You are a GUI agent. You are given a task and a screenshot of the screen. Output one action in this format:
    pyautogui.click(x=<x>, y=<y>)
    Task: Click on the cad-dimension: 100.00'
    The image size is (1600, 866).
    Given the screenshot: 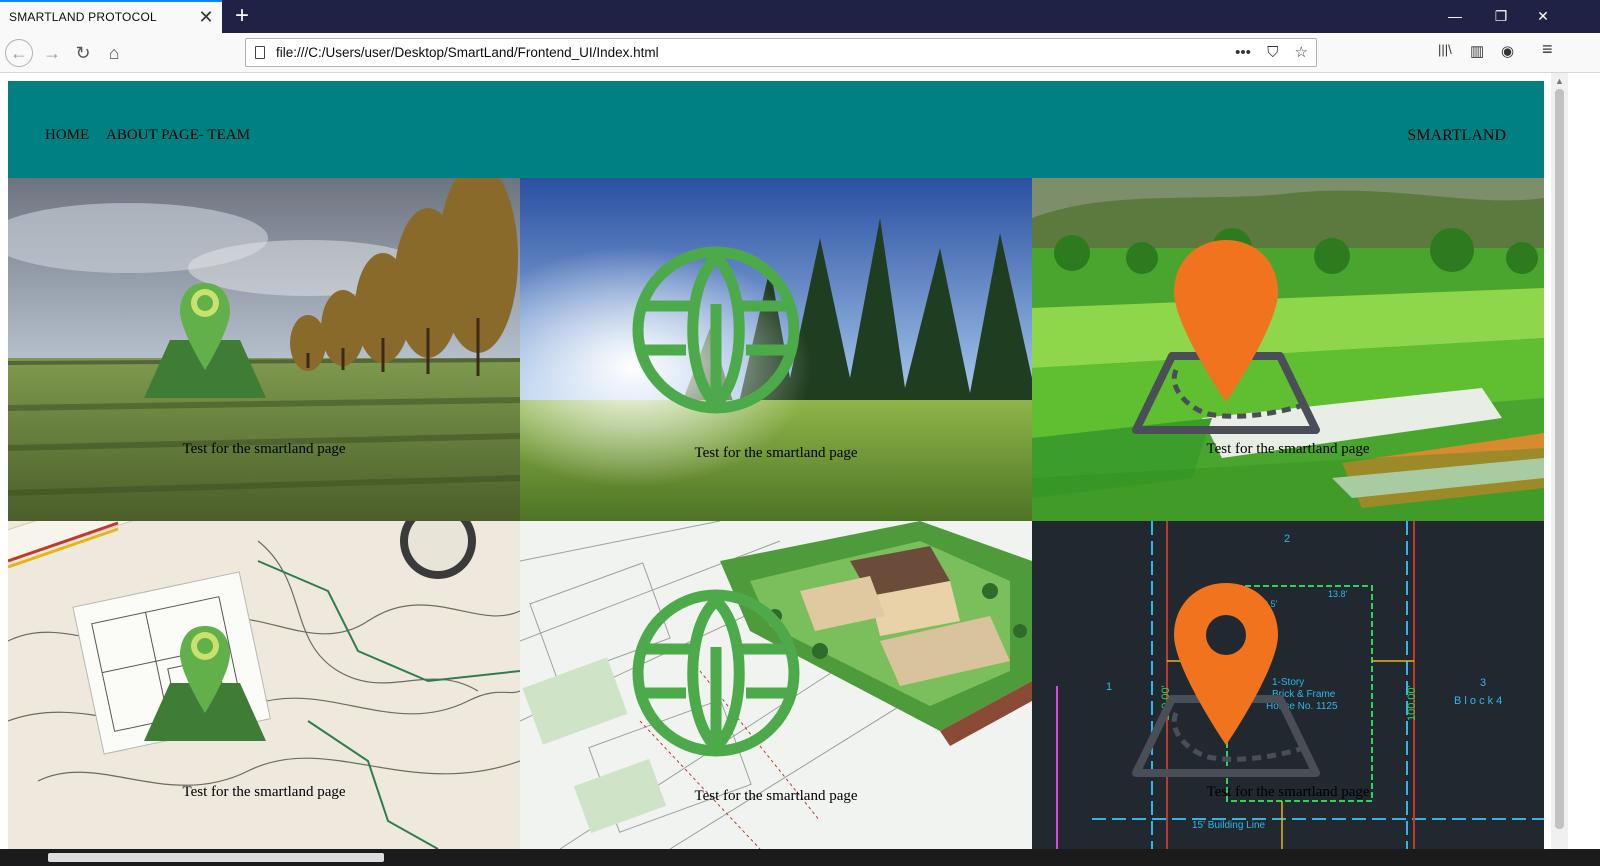 What is the action you would take?
    pyautogui.click(x=1412, y=703)
    